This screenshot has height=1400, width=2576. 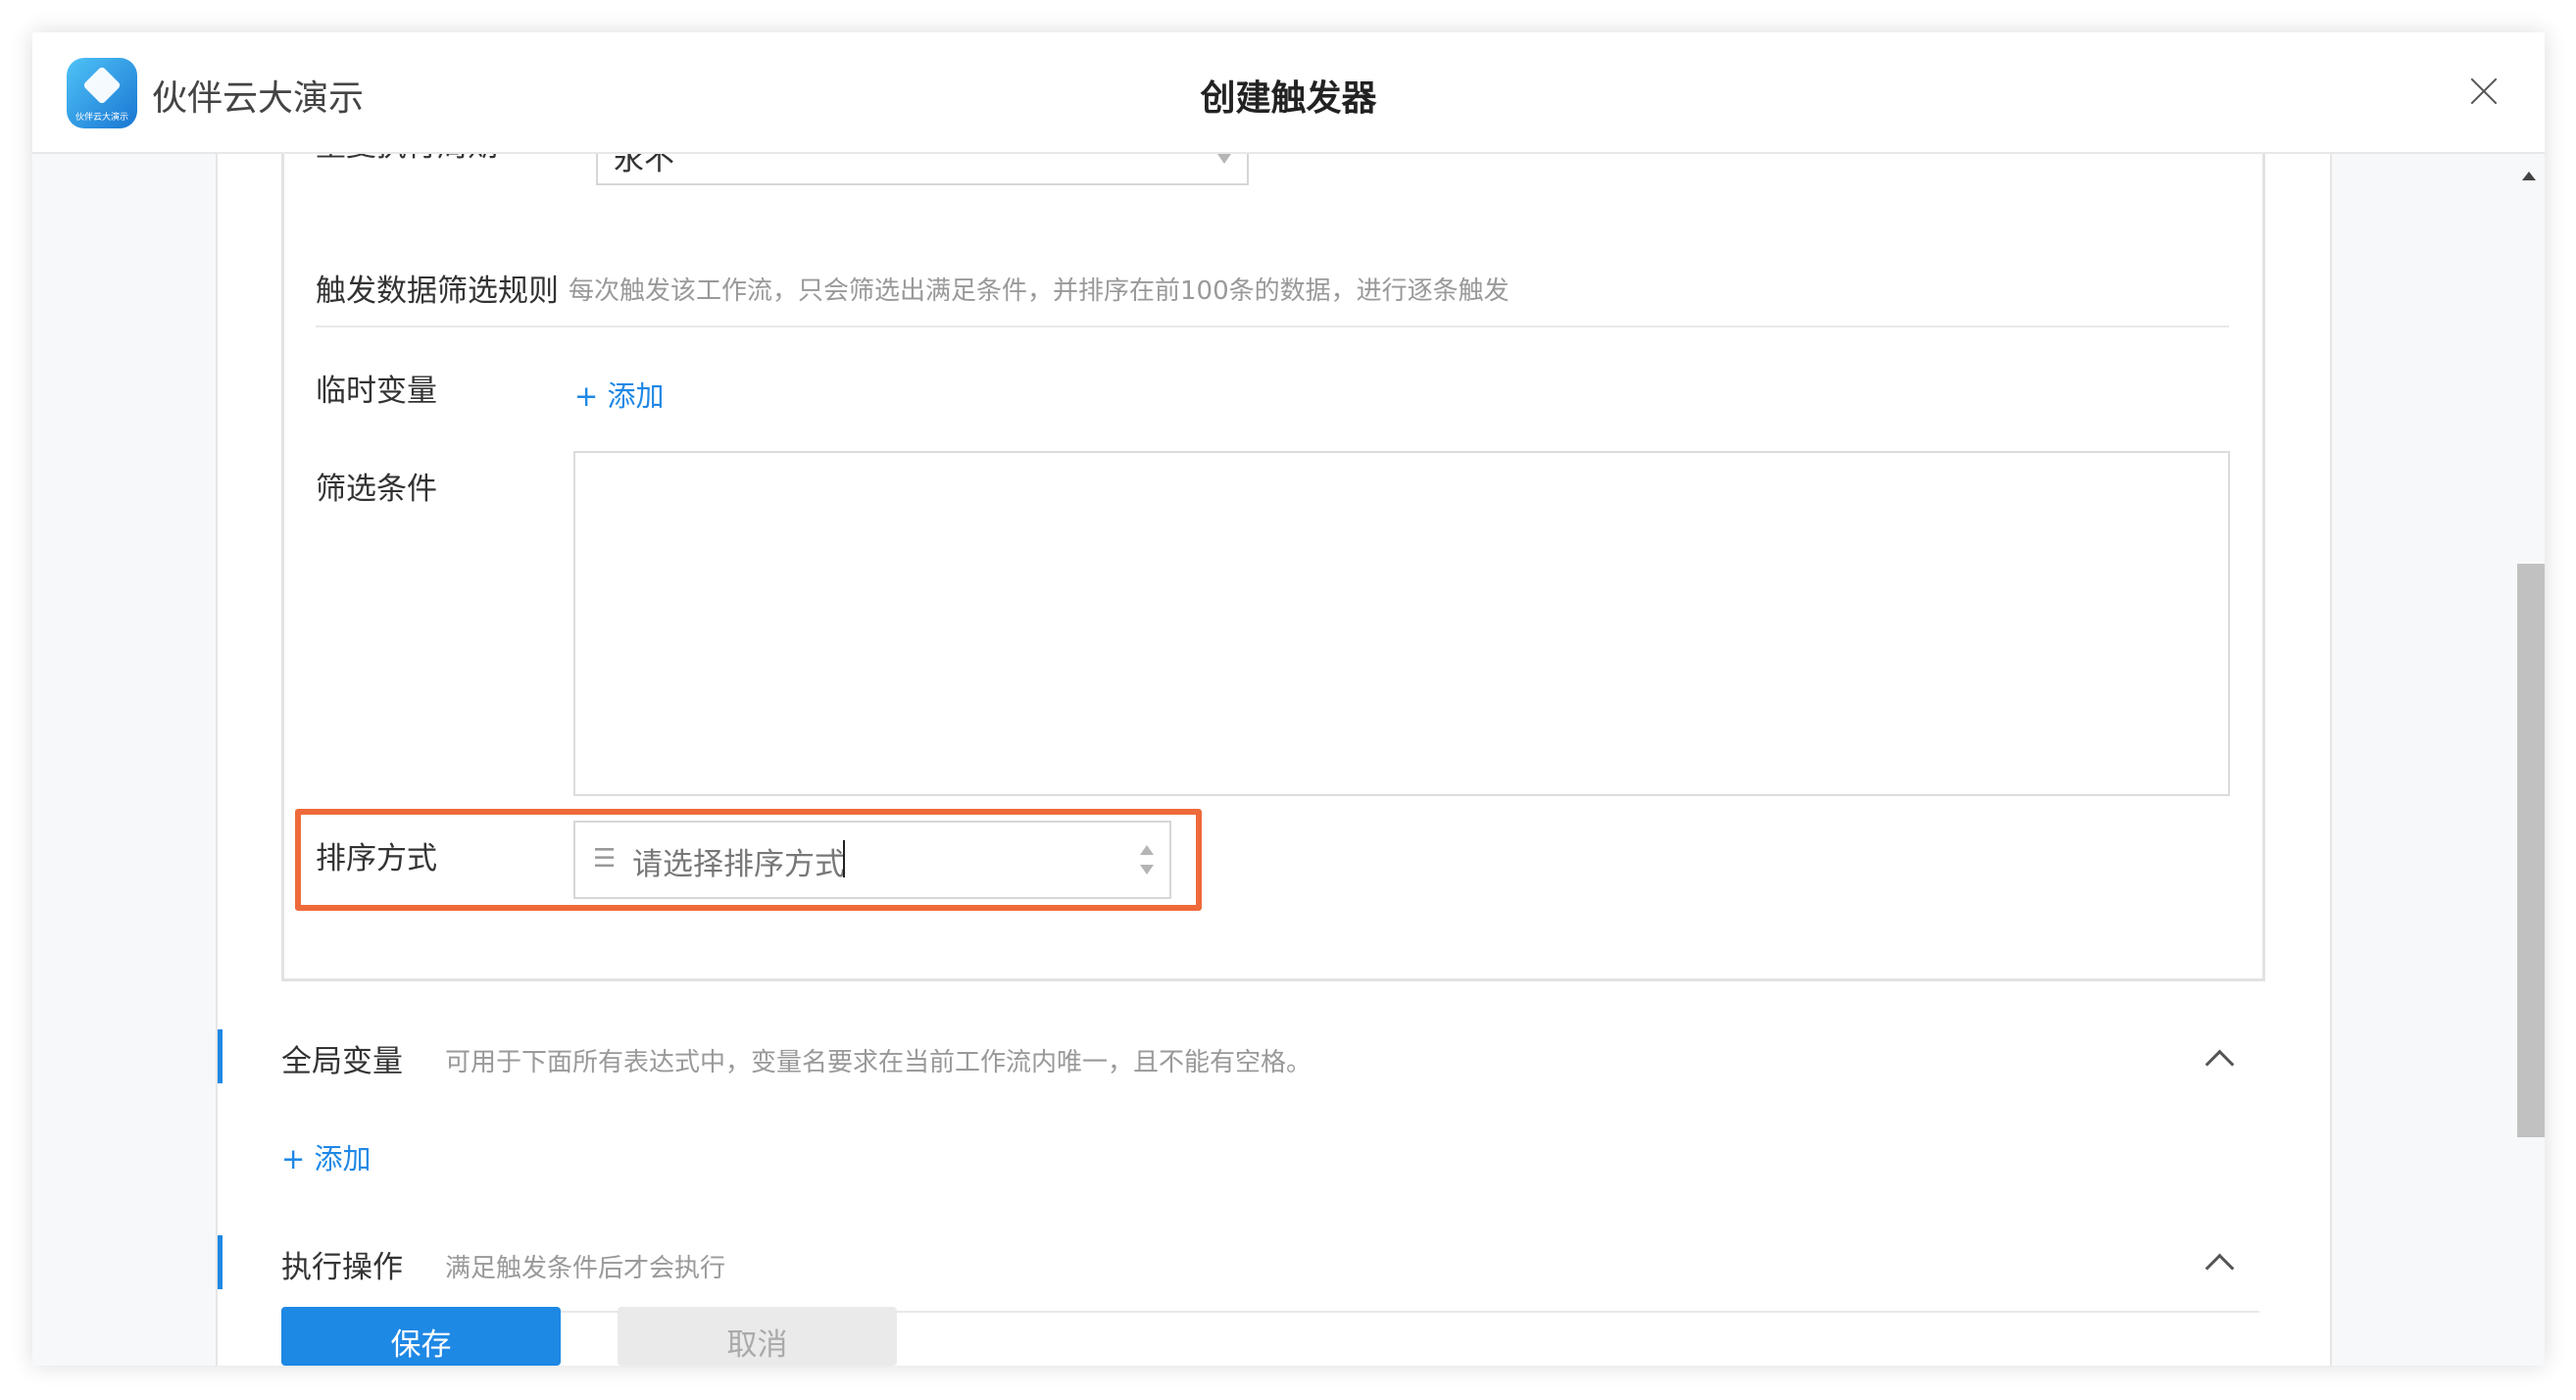 What do you see at coordinates (2219, 1268) in the screenshot?
I see `collapse-actions-icon` at bounding box center [2219, 1268].